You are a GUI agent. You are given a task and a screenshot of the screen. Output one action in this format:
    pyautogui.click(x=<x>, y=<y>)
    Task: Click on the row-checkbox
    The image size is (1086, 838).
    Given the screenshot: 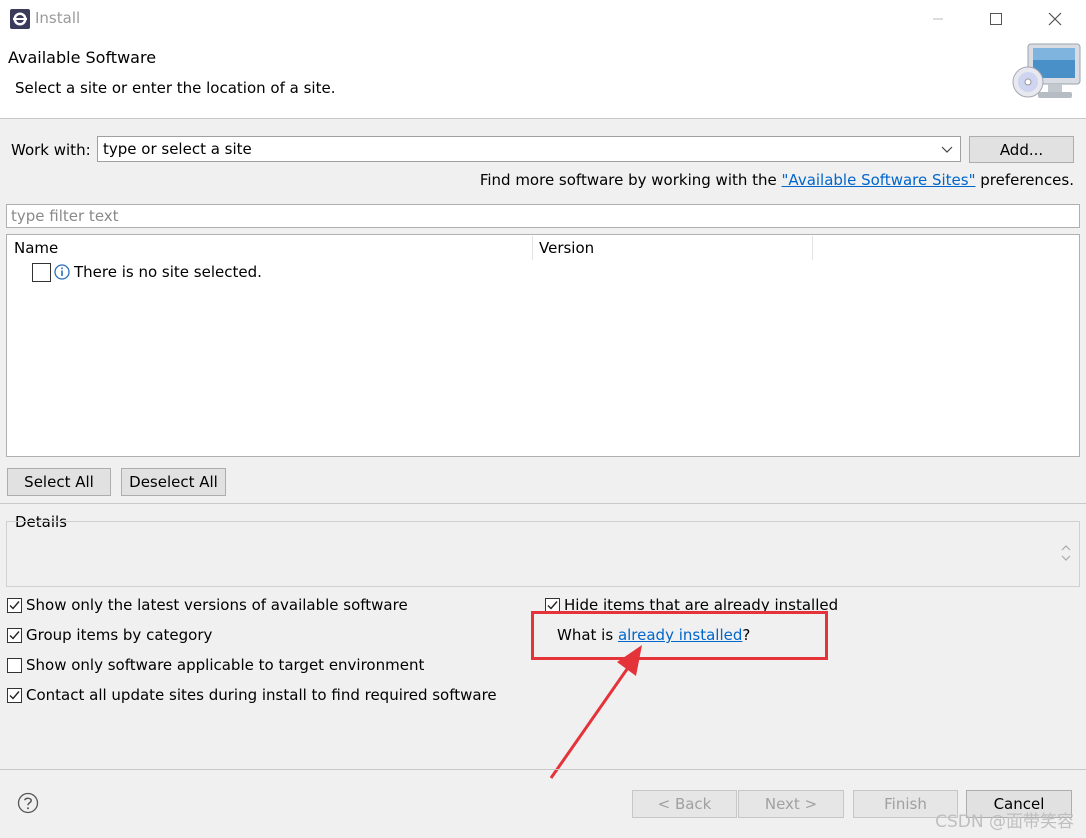 What is the action you would take?
    pyautogui.click(x=41, y=272)
    